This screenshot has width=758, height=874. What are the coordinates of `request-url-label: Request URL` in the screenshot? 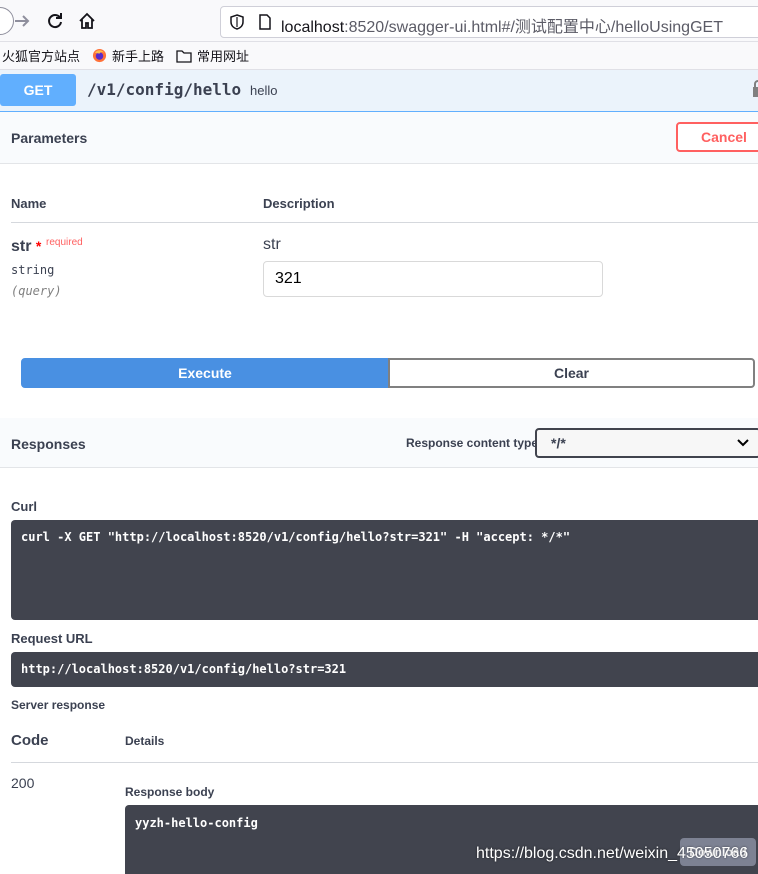 It's located at (52, 638).